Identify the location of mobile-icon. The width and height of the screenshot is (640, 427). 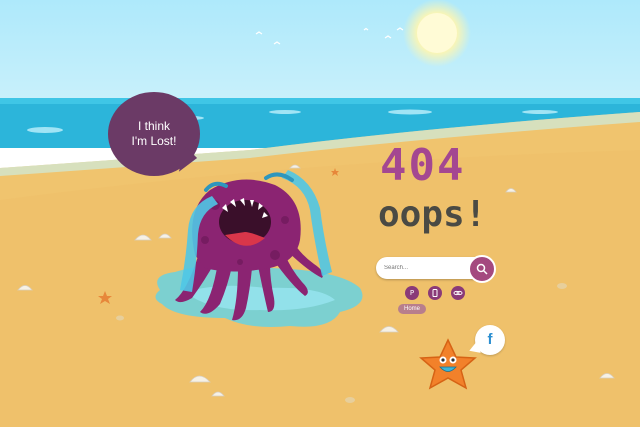
(435, 293).